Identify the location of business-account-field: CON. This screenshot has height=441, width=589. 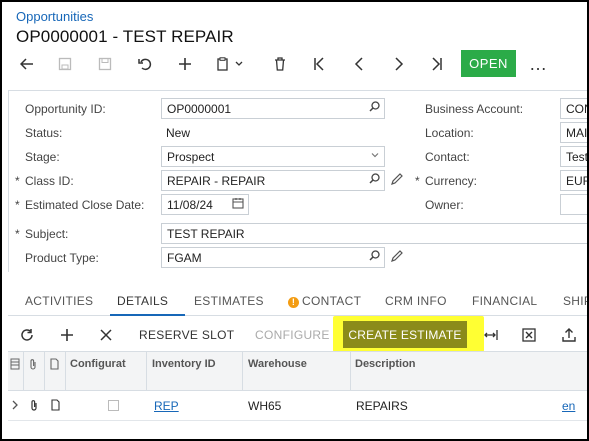
(573, 108).